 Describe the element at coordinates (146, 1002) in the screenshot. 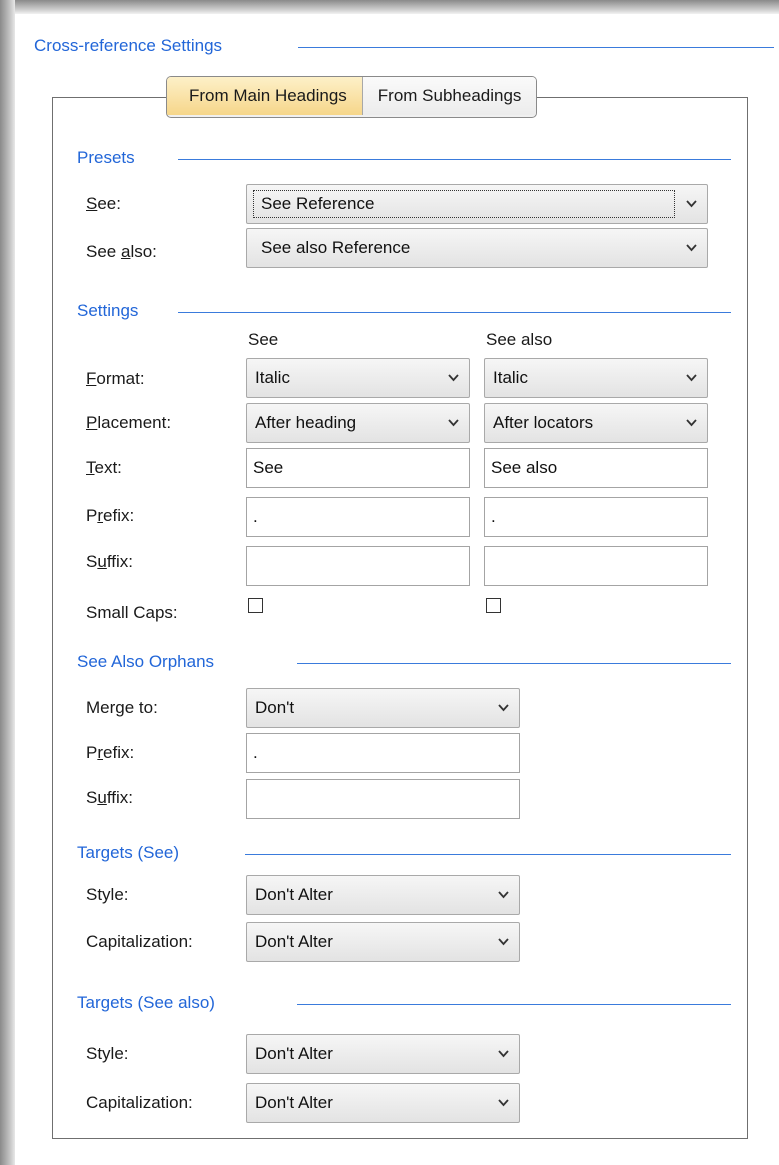

I see `targets-see-also-header: Targets (See also)` at that location.